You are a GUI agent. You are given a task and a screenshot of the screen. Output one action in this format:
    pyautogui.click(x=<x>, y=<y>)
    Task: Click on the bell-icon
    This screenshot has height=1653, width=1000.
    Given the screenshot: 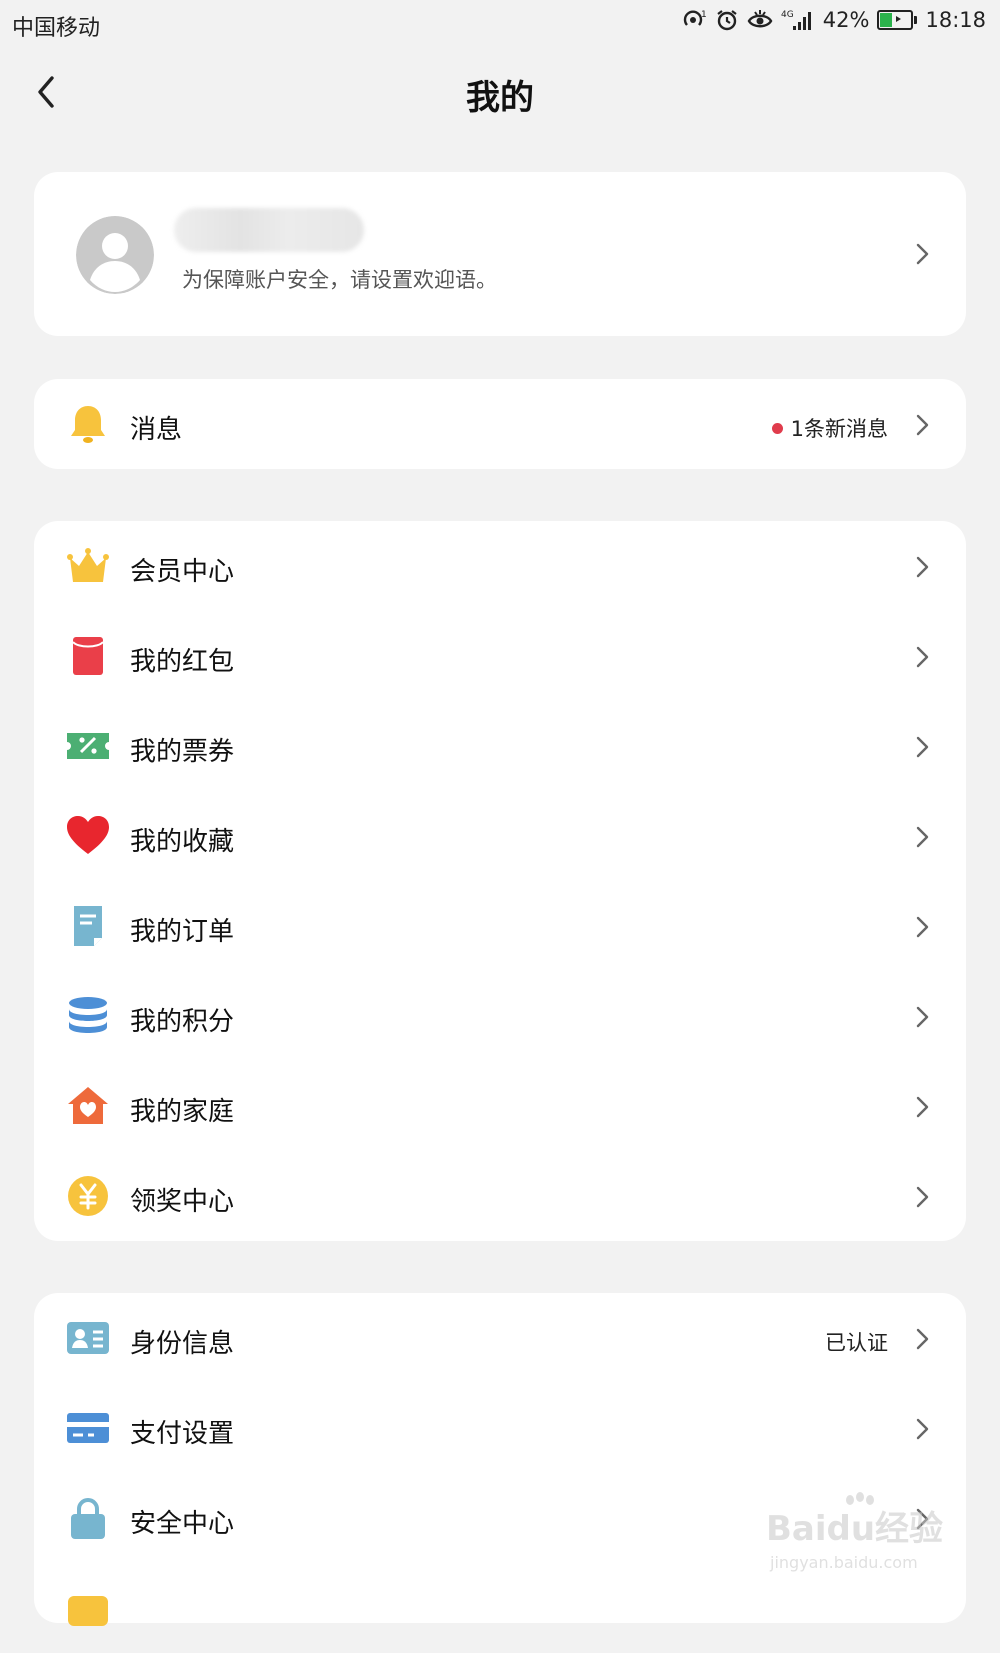 What is the action you would take?
    pyautogui.click(x=88, y=424)
    